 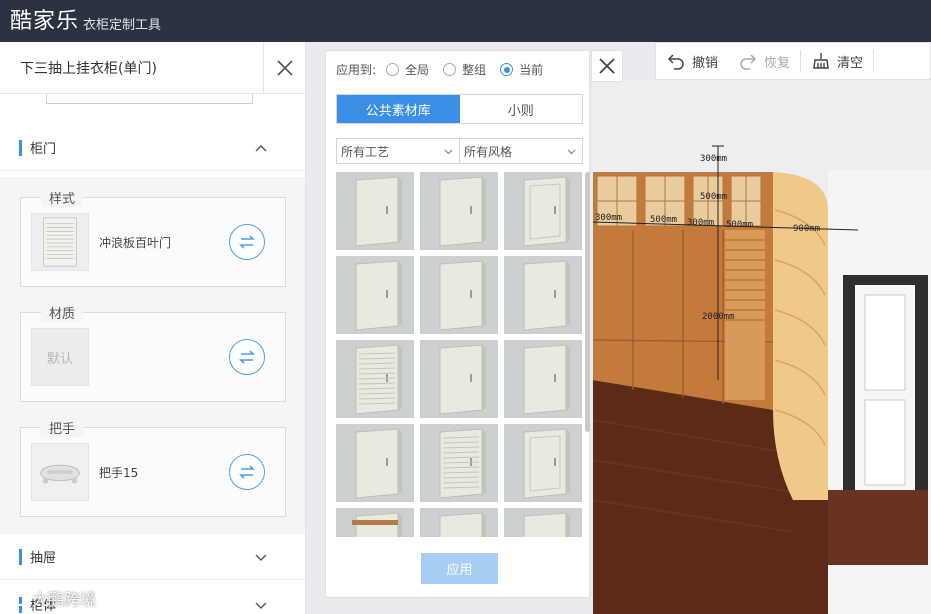 What do you see at coordinates (43, 149) in the screenshot?
I see `section-door-label: 柜门` at bounding box center [43, 149].